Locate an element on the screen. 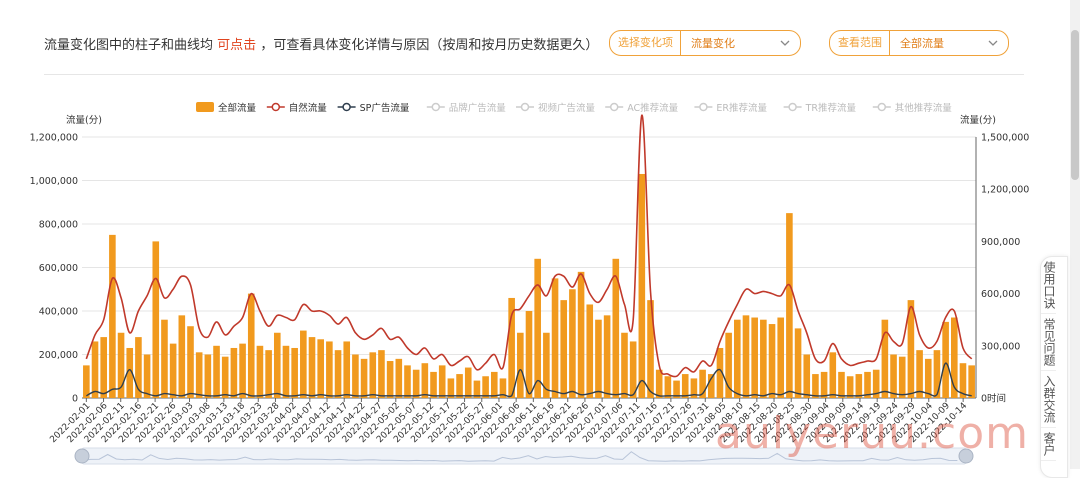 This screenshot has height=478, width=1080. range-select: 查看范围 全部流量 is located at coordinates (919, 43).